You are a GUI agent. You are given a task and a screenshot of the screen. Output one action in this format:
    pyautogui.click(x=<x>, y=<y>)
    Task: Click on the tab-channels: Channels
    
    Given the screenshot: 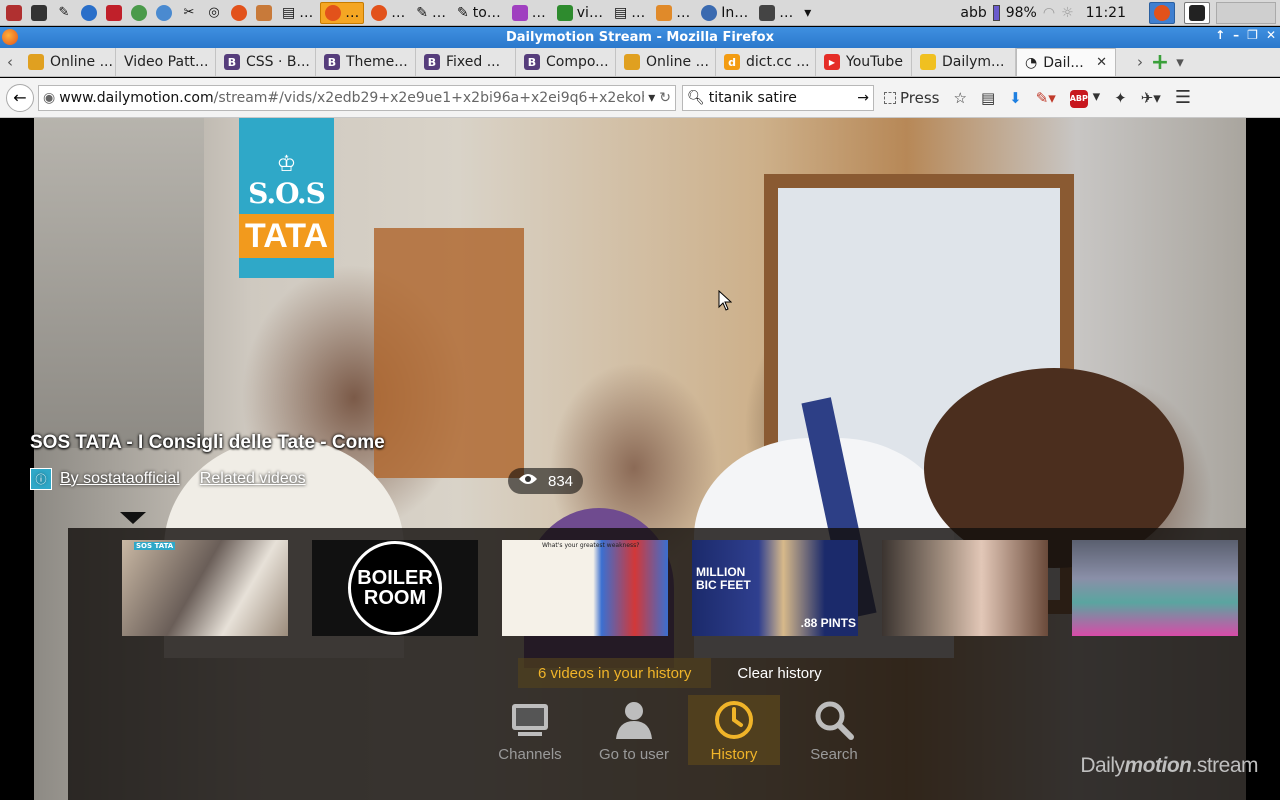 What is the action you would take?
    pyautogui.click(x=530, y=730)
    